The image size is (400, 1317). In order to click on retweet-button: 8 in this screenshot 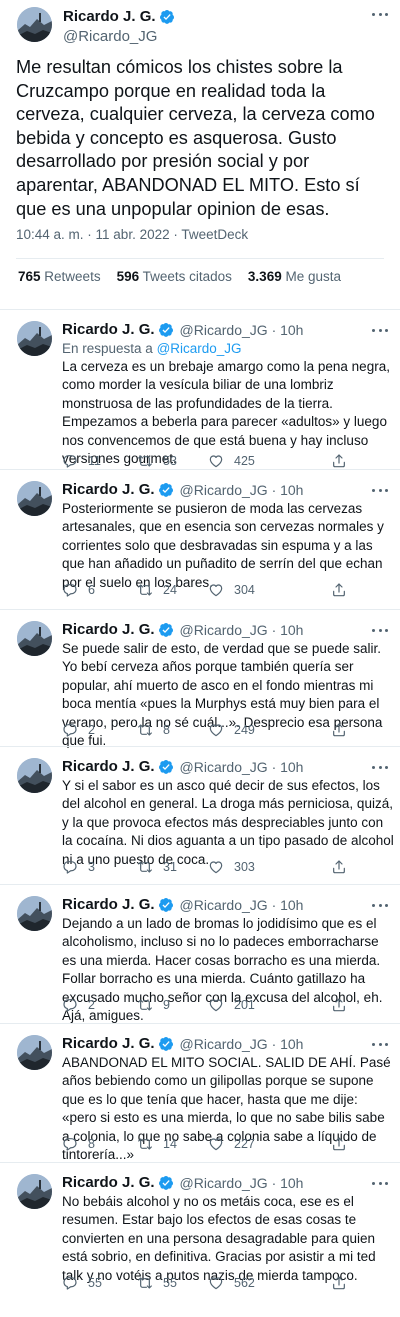, I will do `click(153, 730)`.